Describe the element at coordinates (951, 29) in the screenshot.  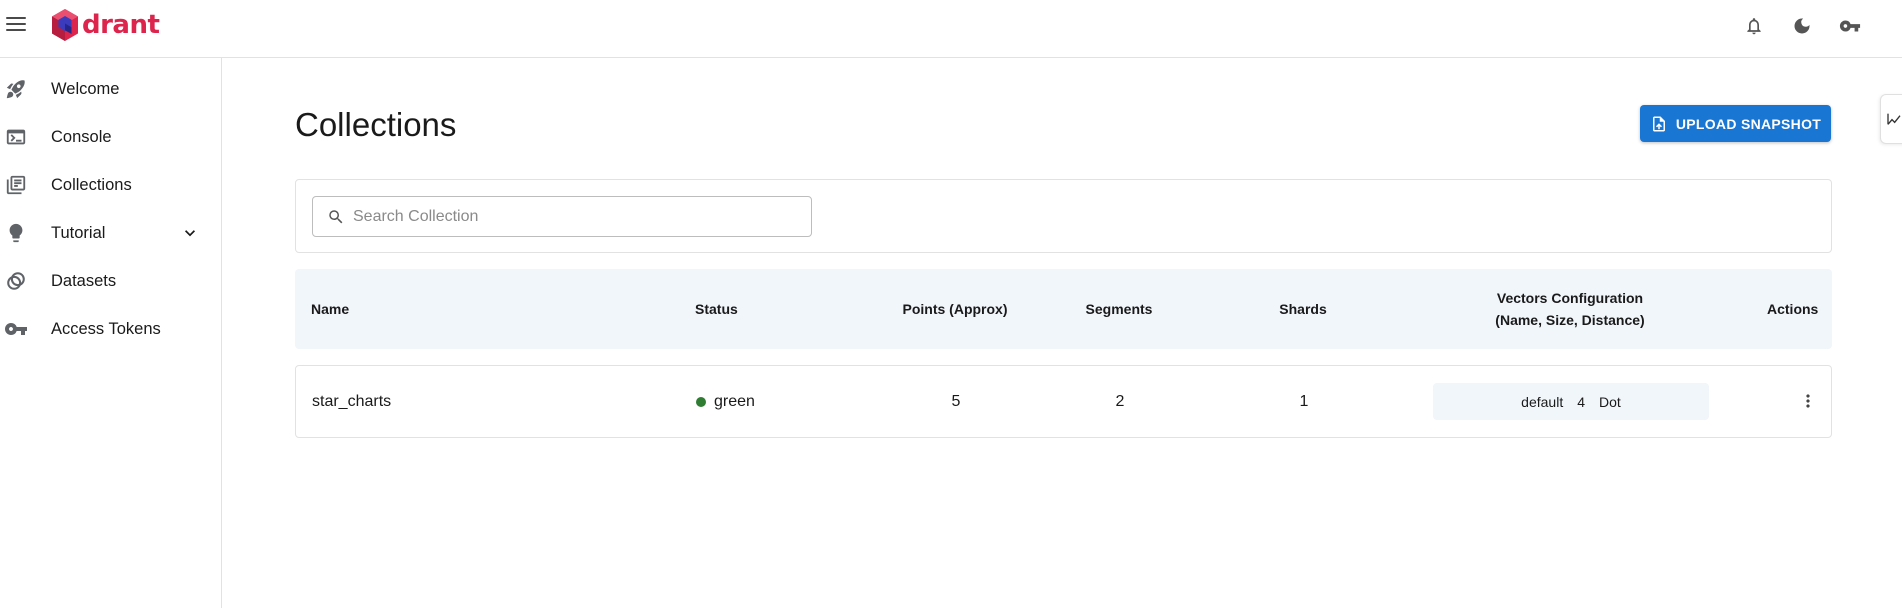
I see `top-app-bar: drant` at that location.